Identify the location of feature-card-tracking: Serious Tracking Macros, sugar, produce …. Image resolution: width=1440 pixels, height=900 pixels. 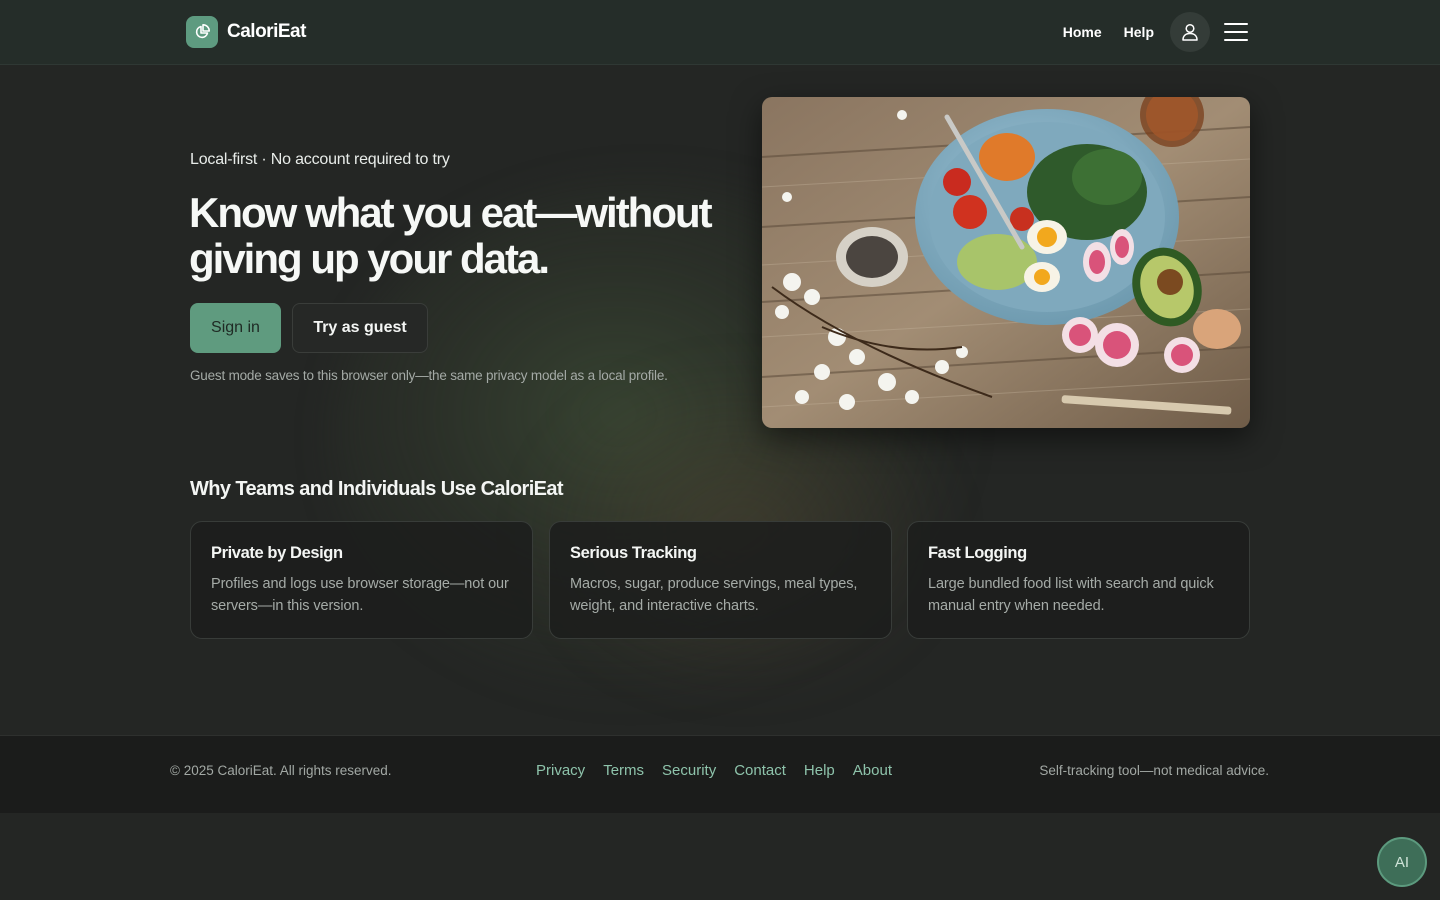
(720, 580).